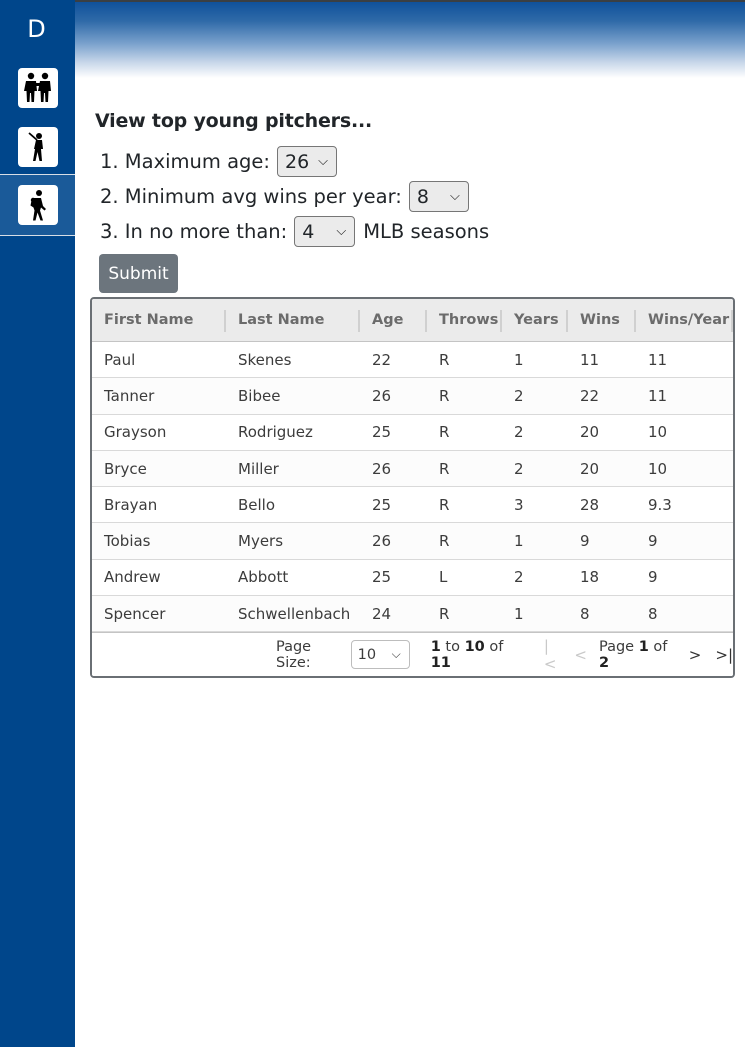 The image size is (745, 1047). What do you see at coordinates (37, 87) in the screenshot?
I see `sidebar-item-players` at bounding box center [37, 87].